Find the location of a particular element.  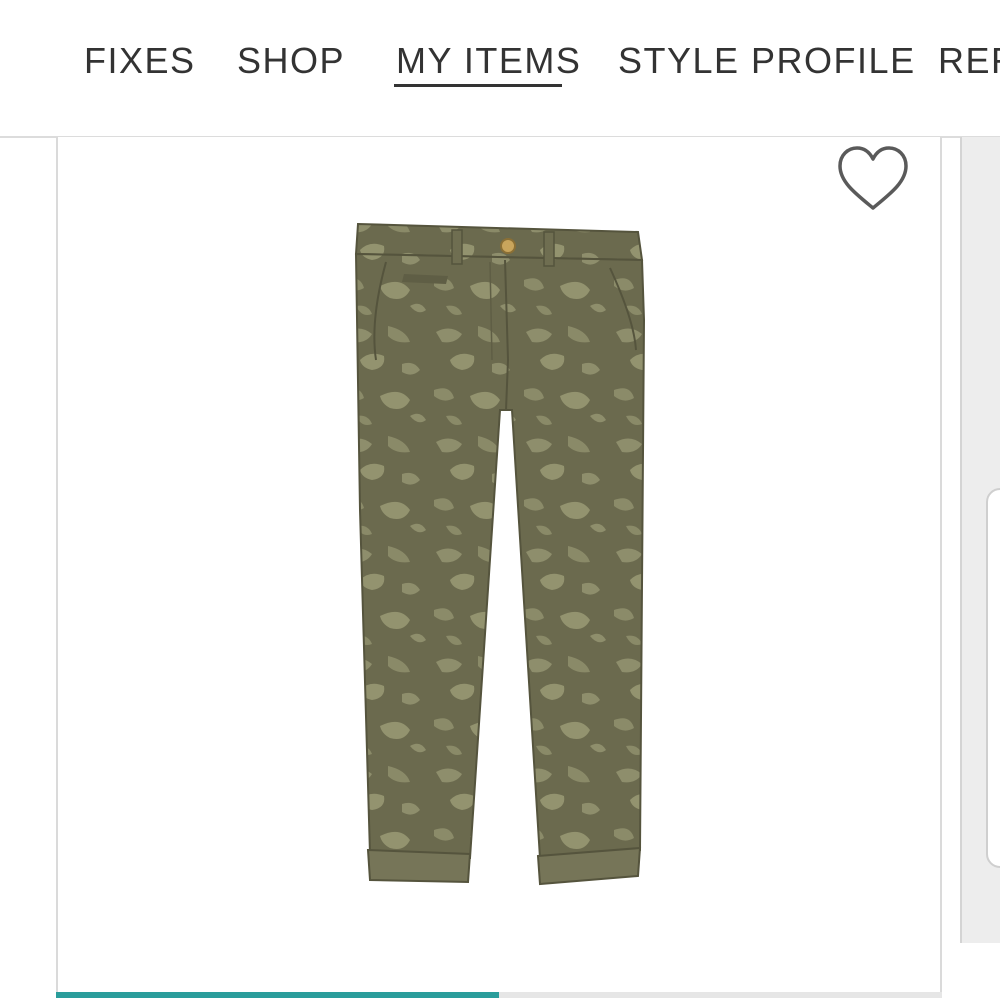

favorite-button is located at coordinates (873, 179).